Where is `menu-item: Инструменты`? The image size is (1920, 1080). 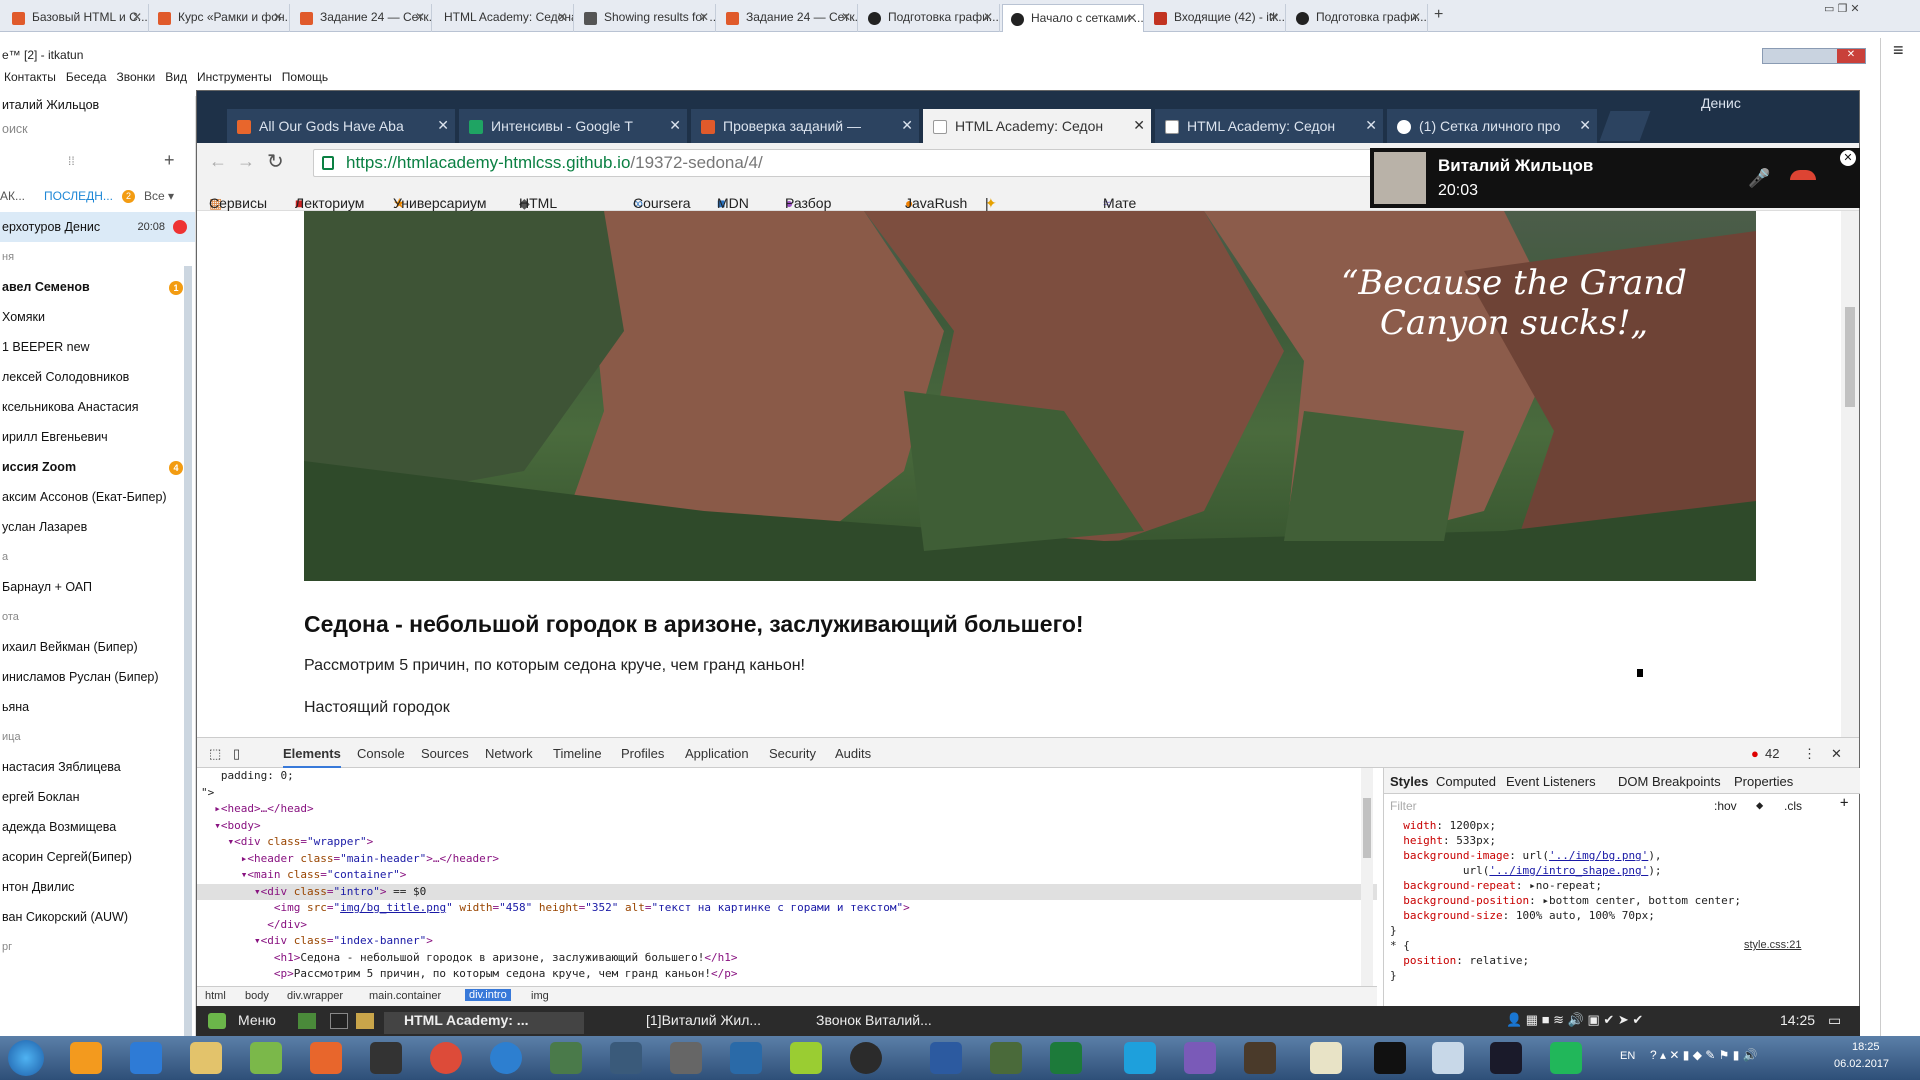 menu-item: Инструменты is located at coordinates (234, 77).